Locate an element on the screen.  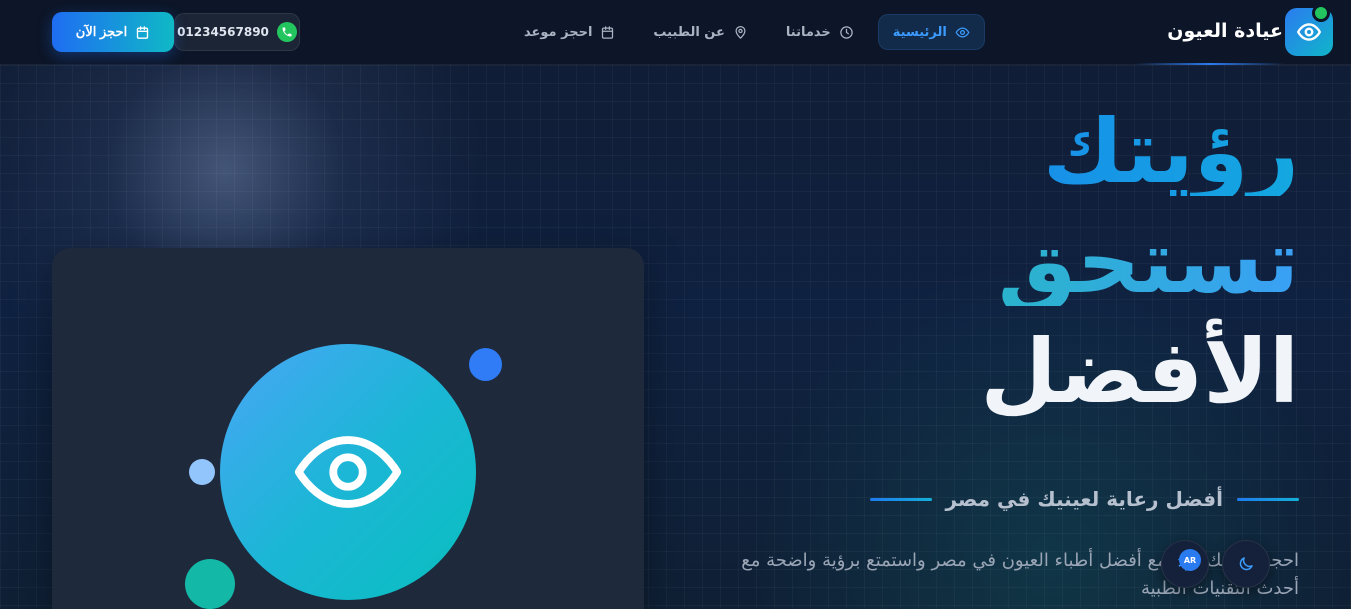
hero-subtitle-row: أفضل رعاية لعينيك في مصر is located at coordinates (1079, 499).